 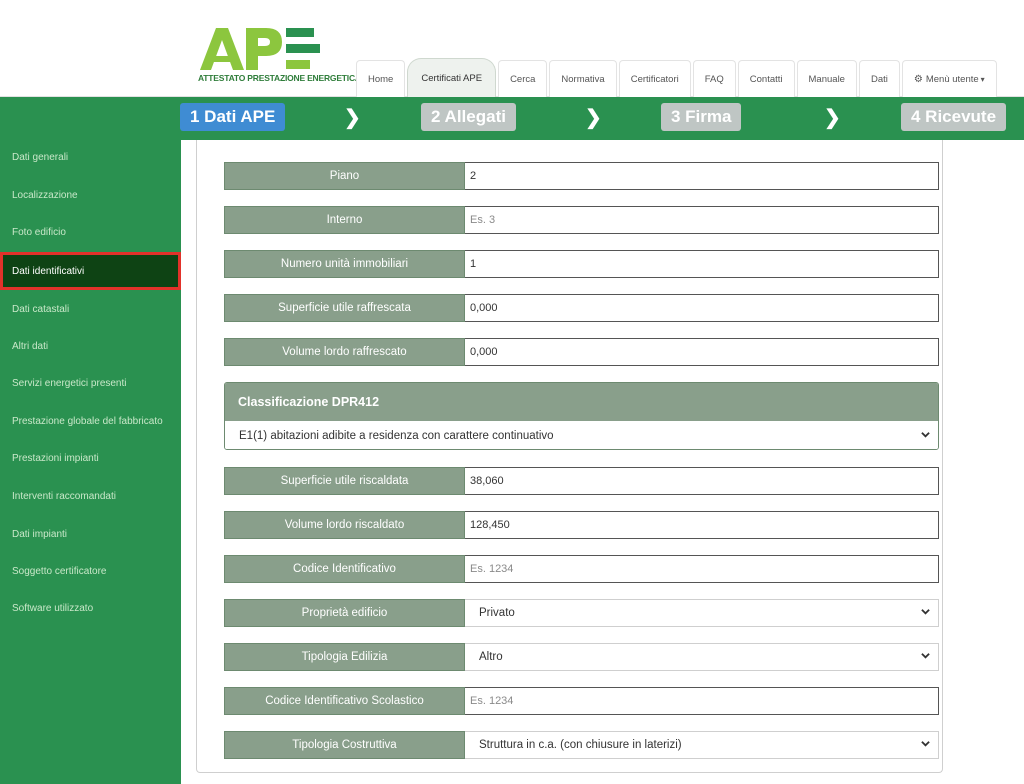 I want to click on field-label: Piano, so click(x=344, y=176).